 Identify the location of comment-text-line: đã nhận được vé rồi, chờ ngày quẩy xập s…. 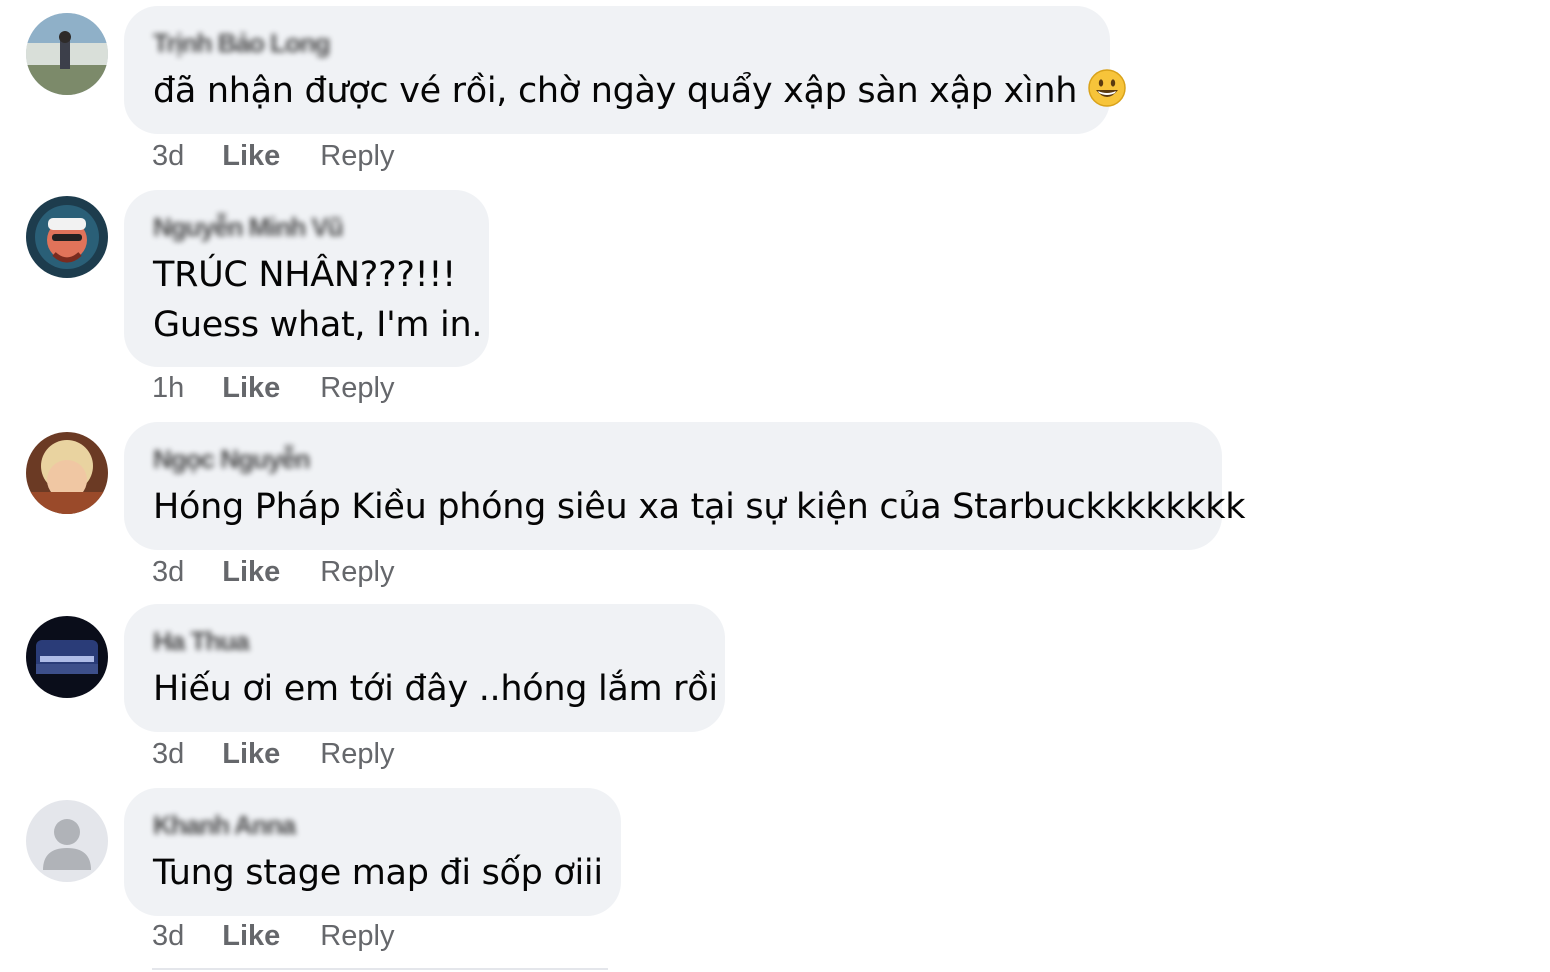
(615, 91).